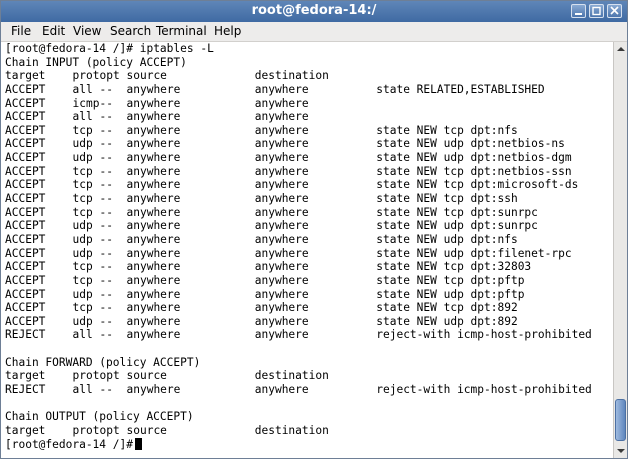 The width and height of the screenshot is (628, 459). I want to click on scroll-down-button, so click(620, 451).